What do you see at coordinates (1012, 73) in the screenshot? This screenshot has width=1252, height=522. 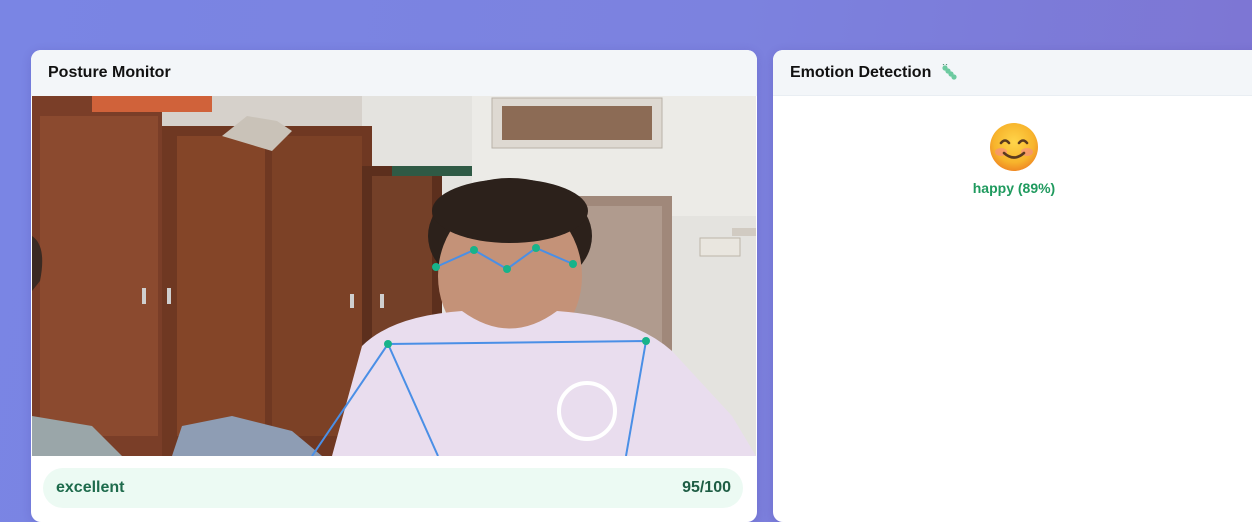 I see `emotion-card-header: Emotion Detection` at bounding box center [1012, 73].